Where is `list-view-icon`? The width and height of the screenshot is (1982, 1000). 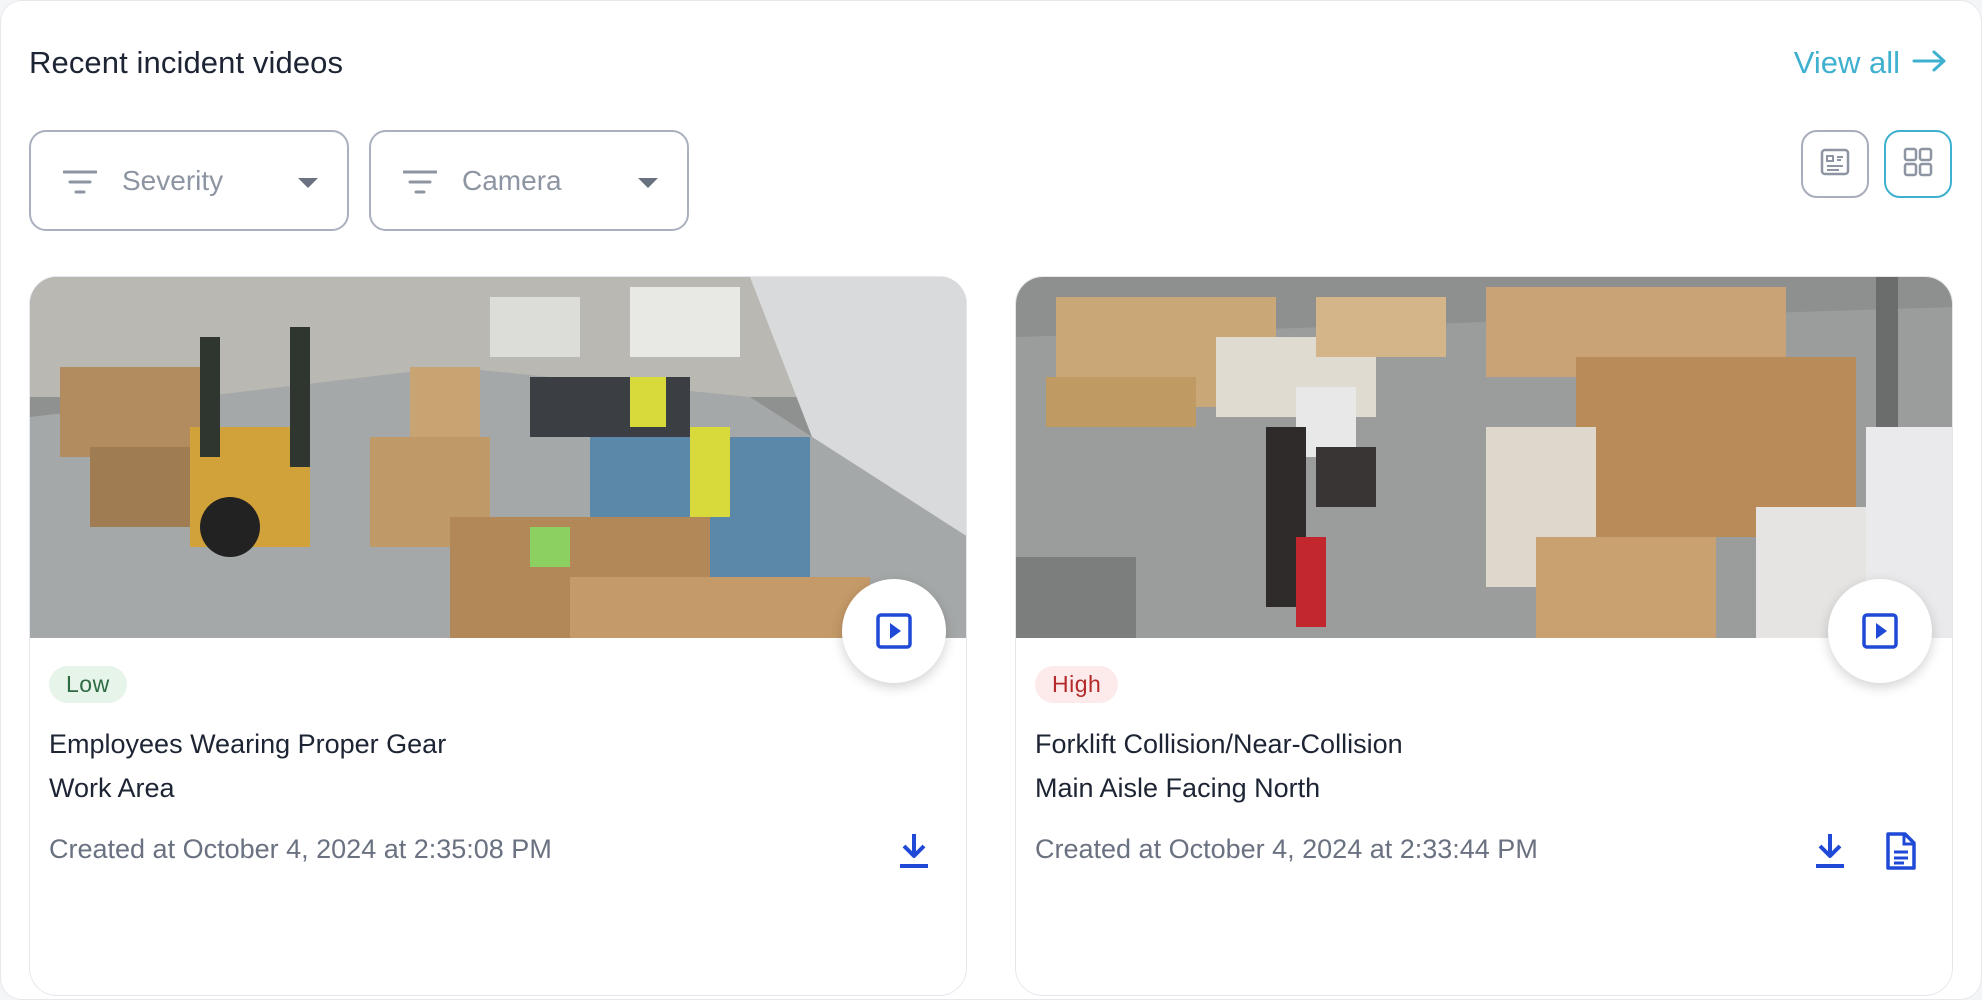
list-view-icon is located at coordinates (1835, 164).